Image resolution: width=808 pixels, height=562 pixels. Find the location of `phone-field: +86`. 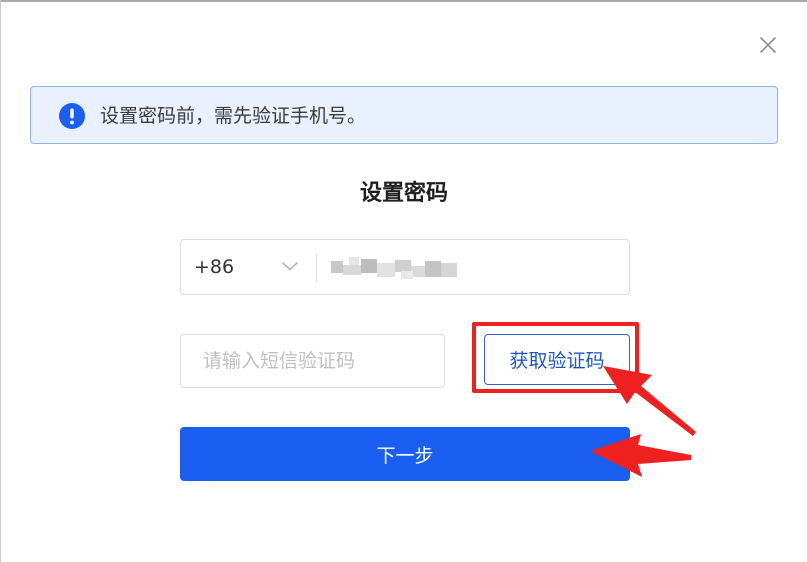

phone-field: +86 is located at coordinates (405, 267).